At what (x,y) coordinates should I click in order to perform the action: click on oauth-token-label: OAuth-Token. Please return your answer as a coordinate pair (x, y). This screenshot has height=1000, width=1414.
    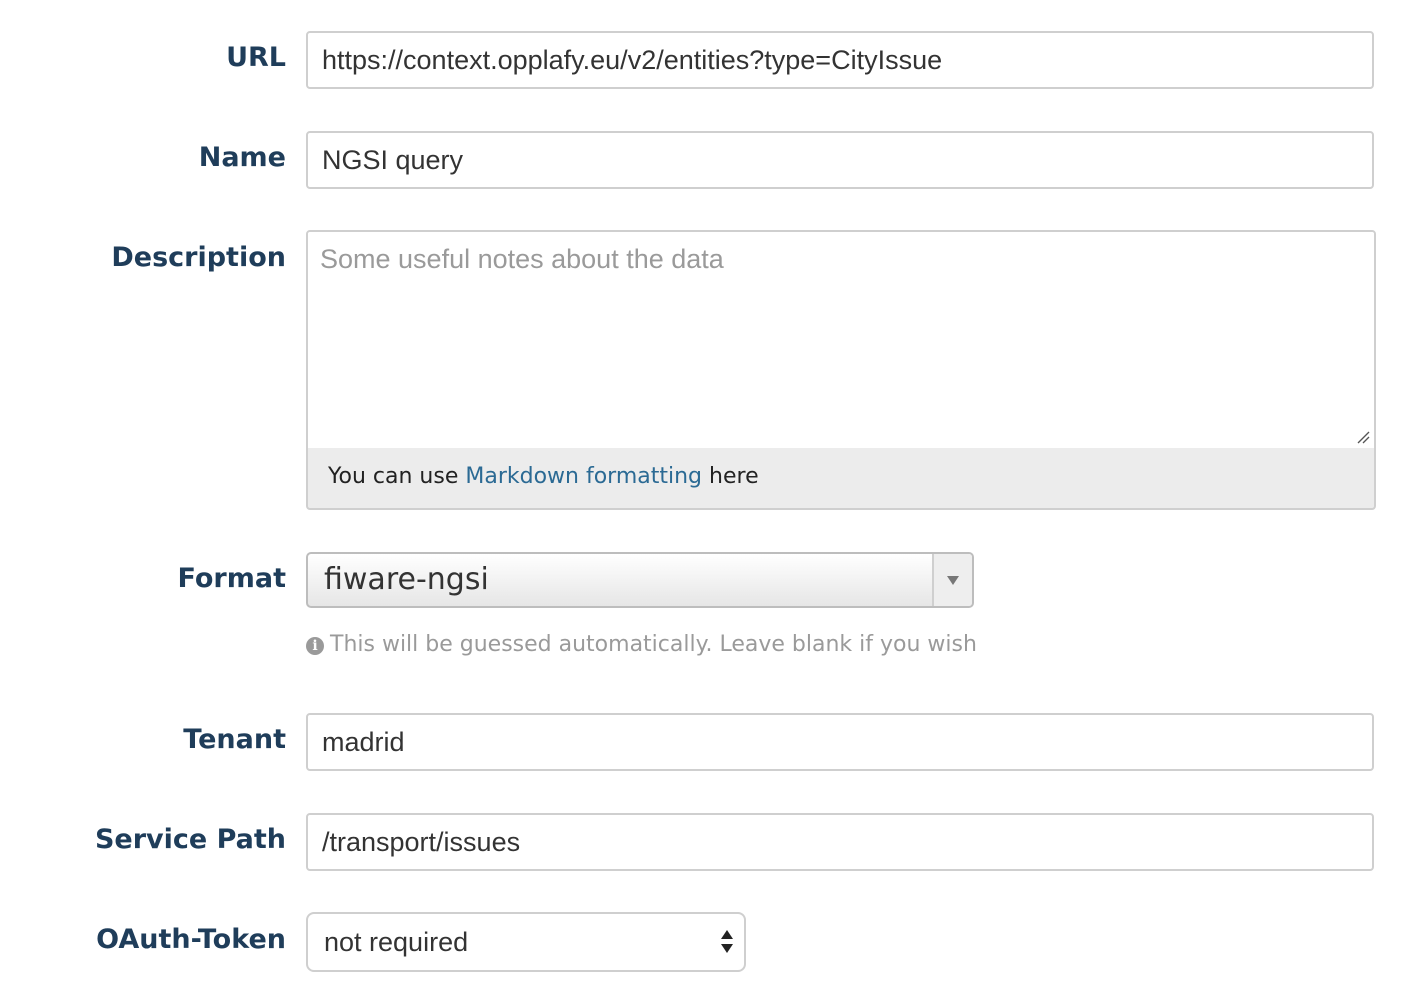
    Looking at the image, I should click on (191, 939).